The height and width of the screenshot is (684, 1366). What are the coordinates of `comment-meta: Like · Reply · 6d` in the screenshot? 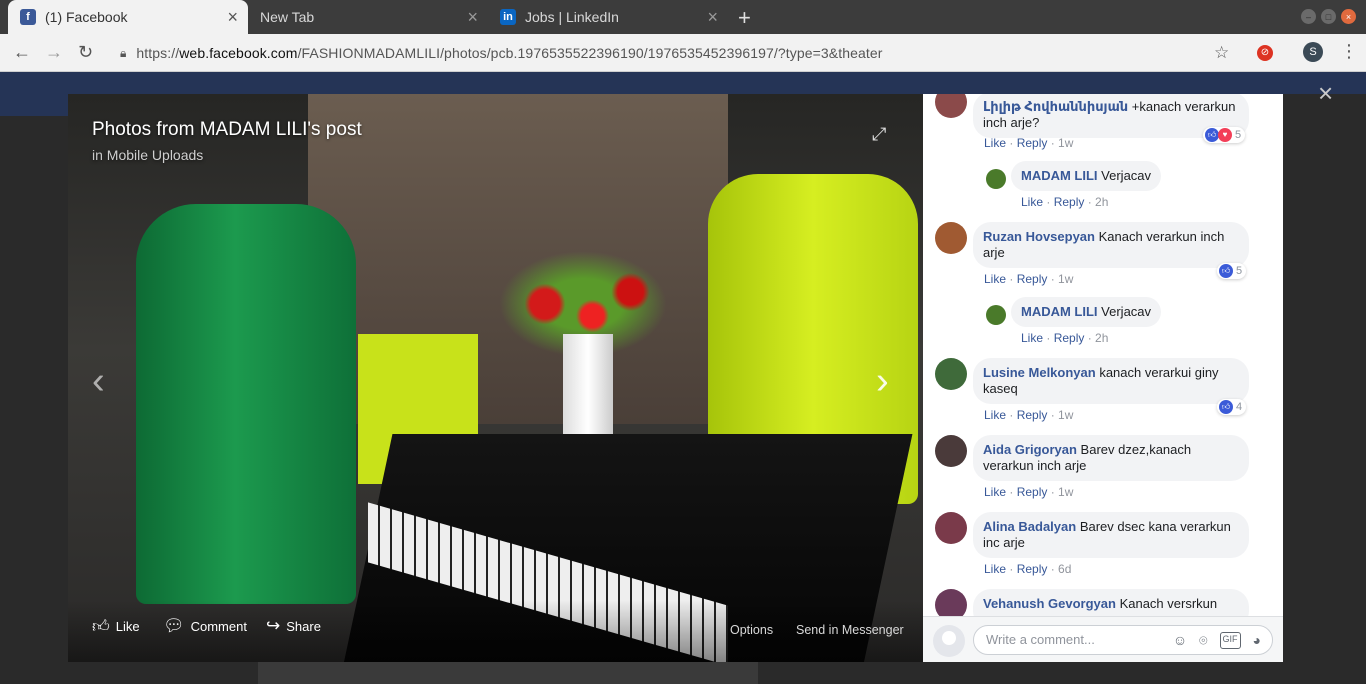 It's located at (1028, 569).